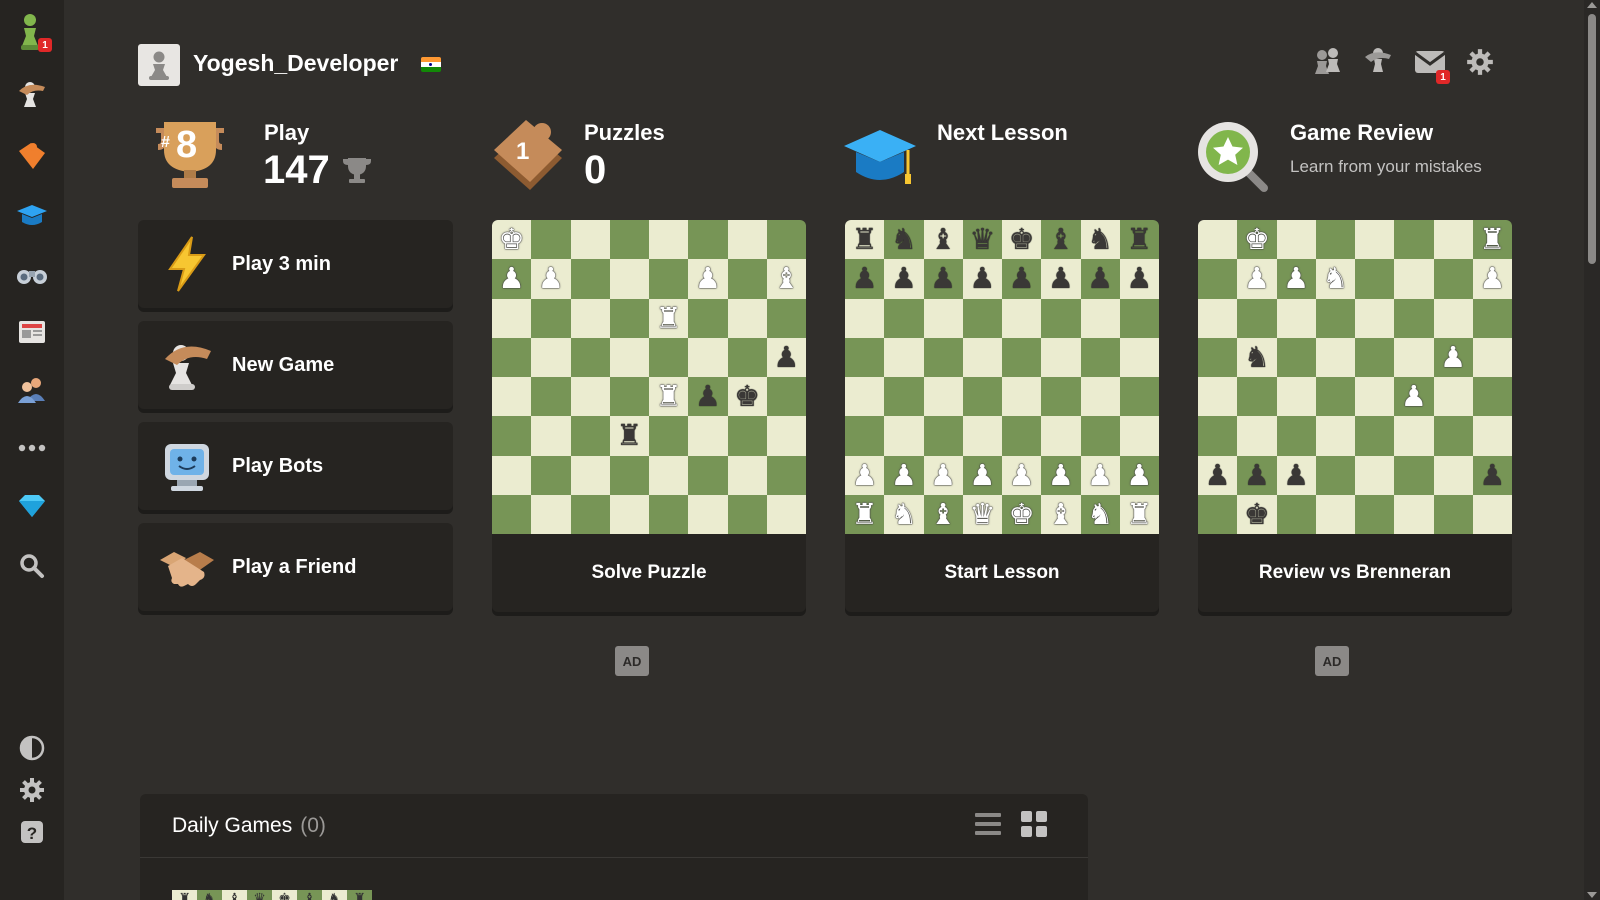 The width and height of the screenshot is (1600, 900). What do you see at coordinates (528, 157) in the screenshot?
I see `puzzle-badge-icon: 1` at bounding box center [528, 157].